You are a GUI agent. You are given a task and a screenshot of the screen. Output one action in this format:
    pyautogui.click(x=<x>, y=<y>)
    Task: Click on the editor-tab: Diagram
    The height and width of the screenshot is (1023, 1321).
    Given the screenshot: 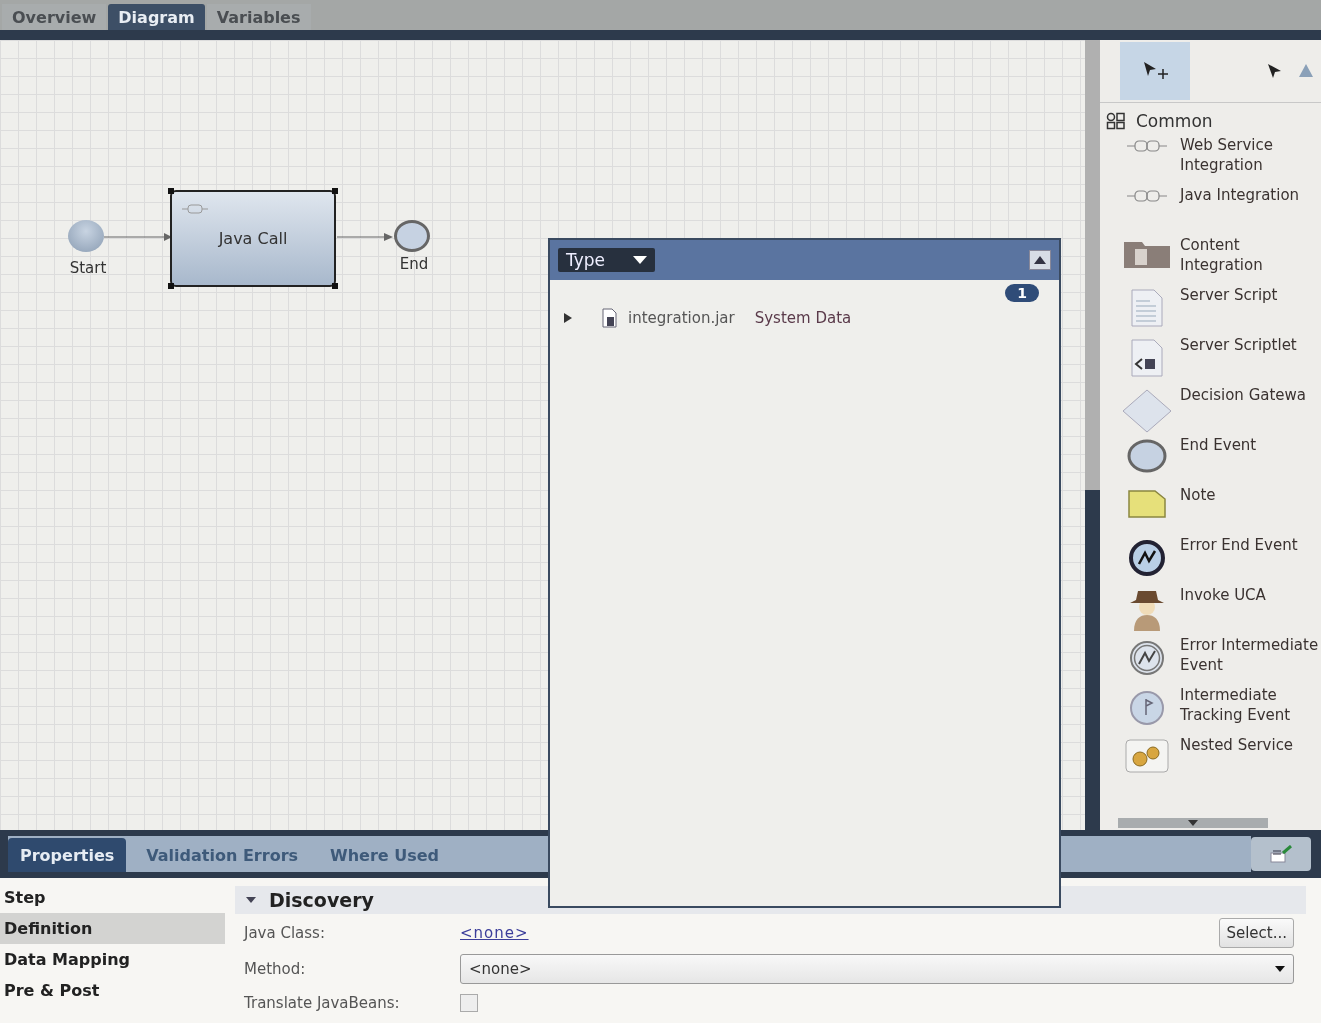 What is the action you would take?
    pyautogui.click(x=156, y=17)
    